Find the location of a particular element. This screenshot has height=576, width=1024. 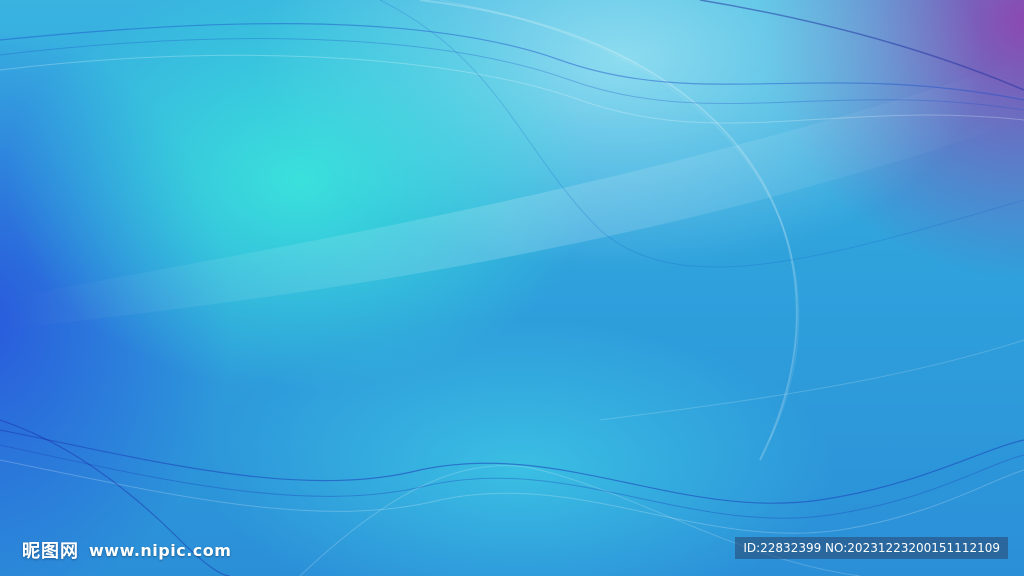

watermark-logo: 昵图网 is located at coordinates (50, 551).